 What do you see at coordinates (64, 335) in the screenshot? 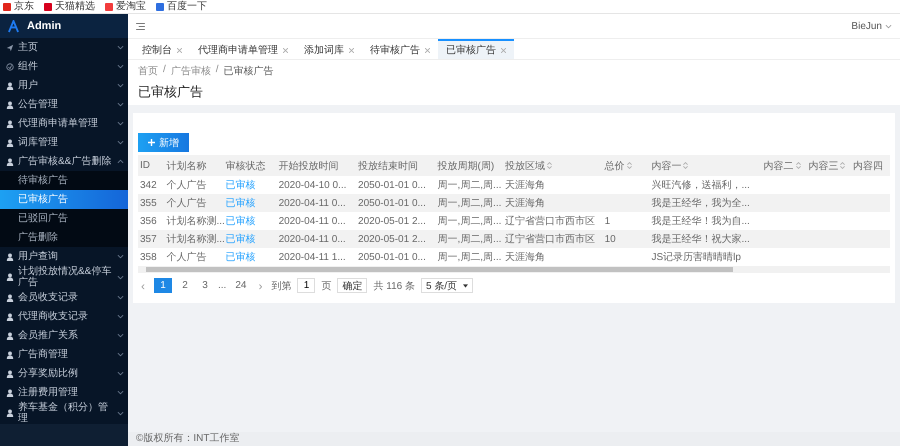
I see `menu-item: 会员推广关系` at bounding box center [64, 335].